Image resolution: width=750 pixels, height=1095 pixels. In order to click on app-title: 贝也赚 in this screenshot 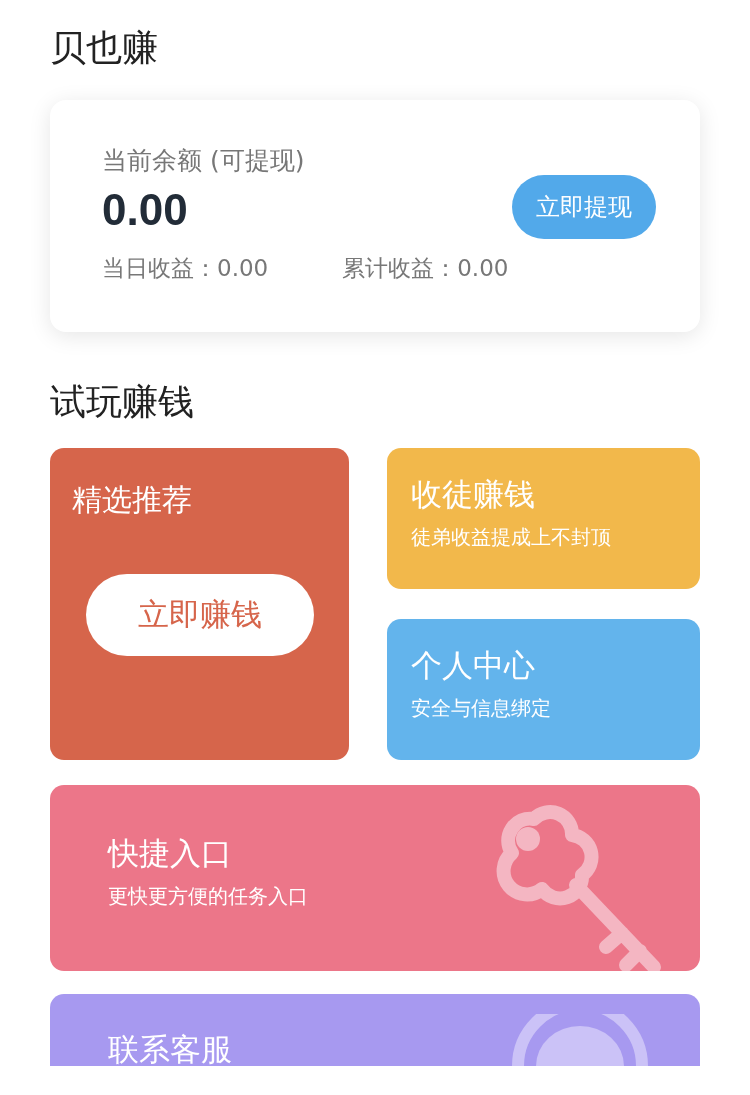, I will do `click(104, 48)`.